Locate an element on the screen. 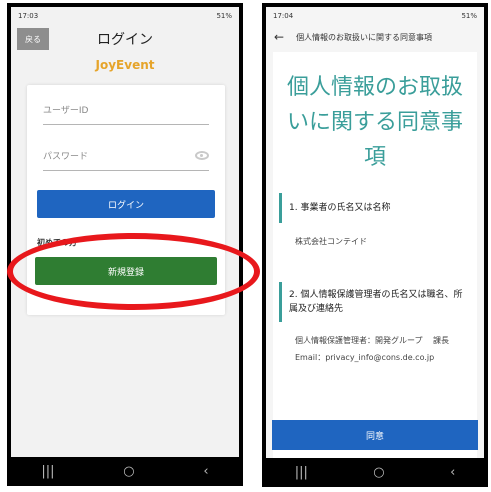 The width and height of the screenshot is (491, 492). status-time: 17:04 is located at coordinates (283, 15).